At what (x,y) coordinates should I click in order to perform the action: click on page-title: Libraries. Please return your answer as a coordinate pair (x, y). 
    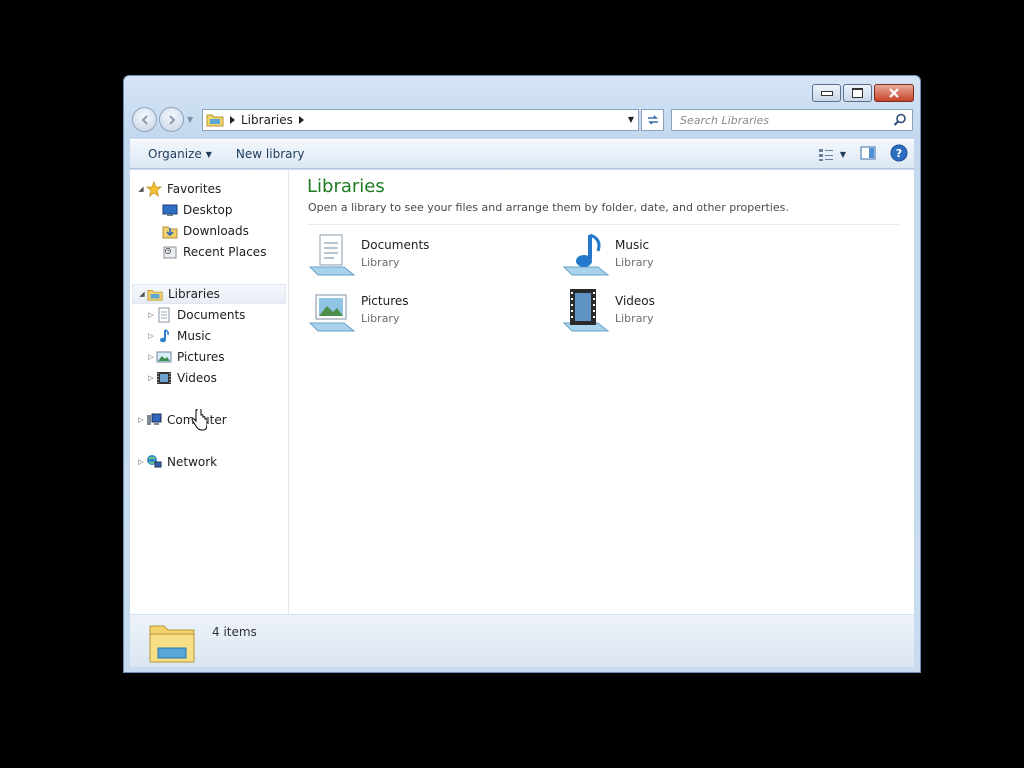
    Looking at the image, I should click on (346, 186).